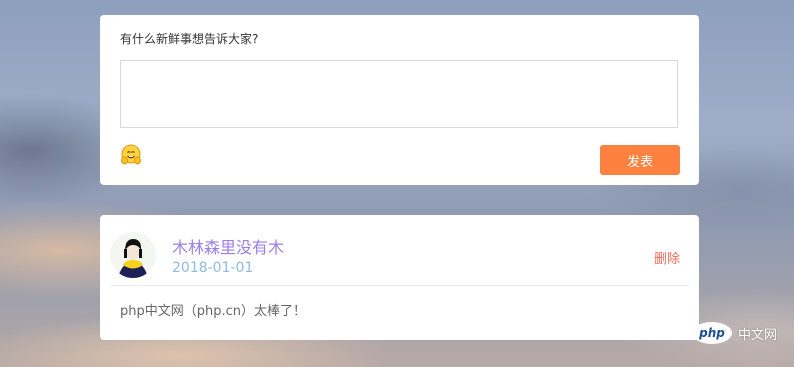 The image size is (794, 367). What do you see at coordinates (133, 255) in the screenshot?
I see `avatar` at bounding box center [133, 255].